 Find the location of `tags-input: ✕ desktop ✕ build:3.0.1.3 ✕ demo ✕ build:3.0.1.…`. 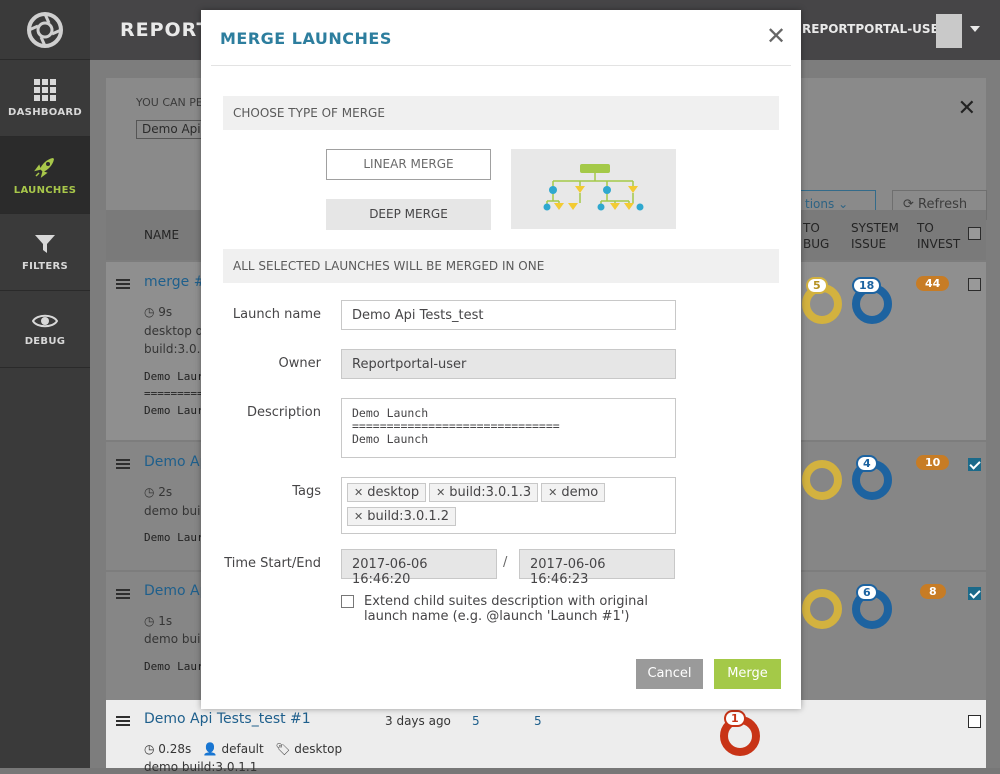

tags-input: ✕ desktop ✕ build:3.0.1.3 ✕ demo ✕ build:3.0.1.… is located at coordinates (508, 505).